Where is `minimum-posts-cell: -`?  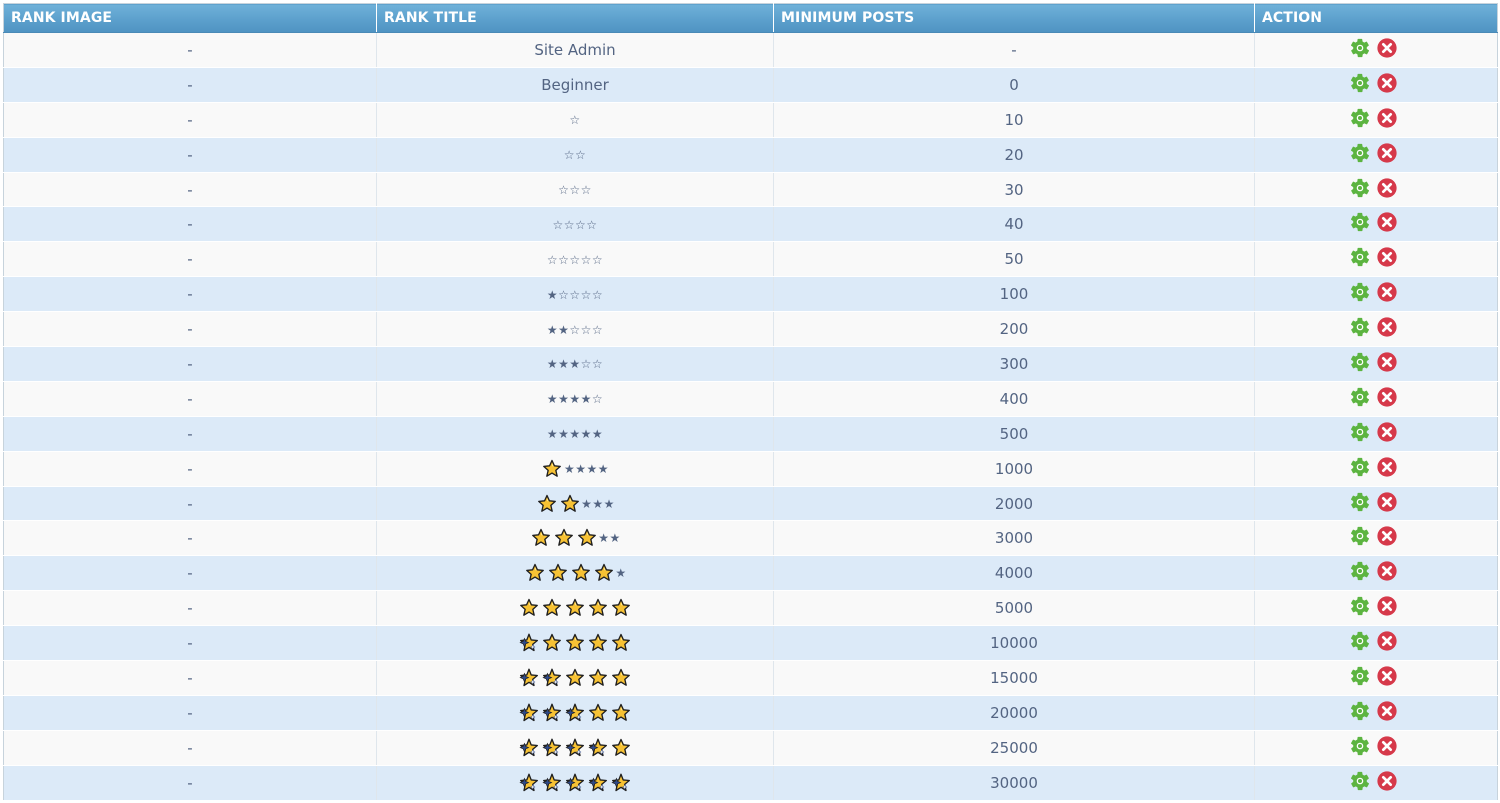 minimum-posts-cell: - is located at coordinates (1014, 50).